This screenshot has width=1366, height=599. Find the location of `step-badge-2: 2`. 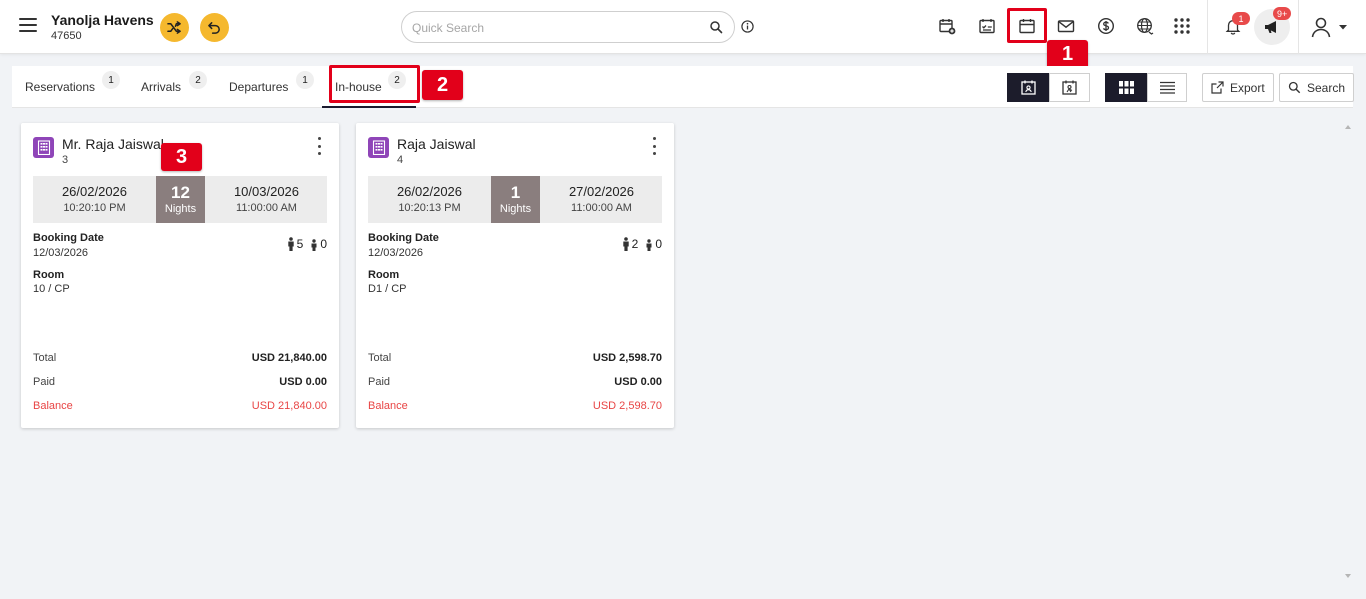

step-badge-2: 2 is located at coordinates (442, 85).